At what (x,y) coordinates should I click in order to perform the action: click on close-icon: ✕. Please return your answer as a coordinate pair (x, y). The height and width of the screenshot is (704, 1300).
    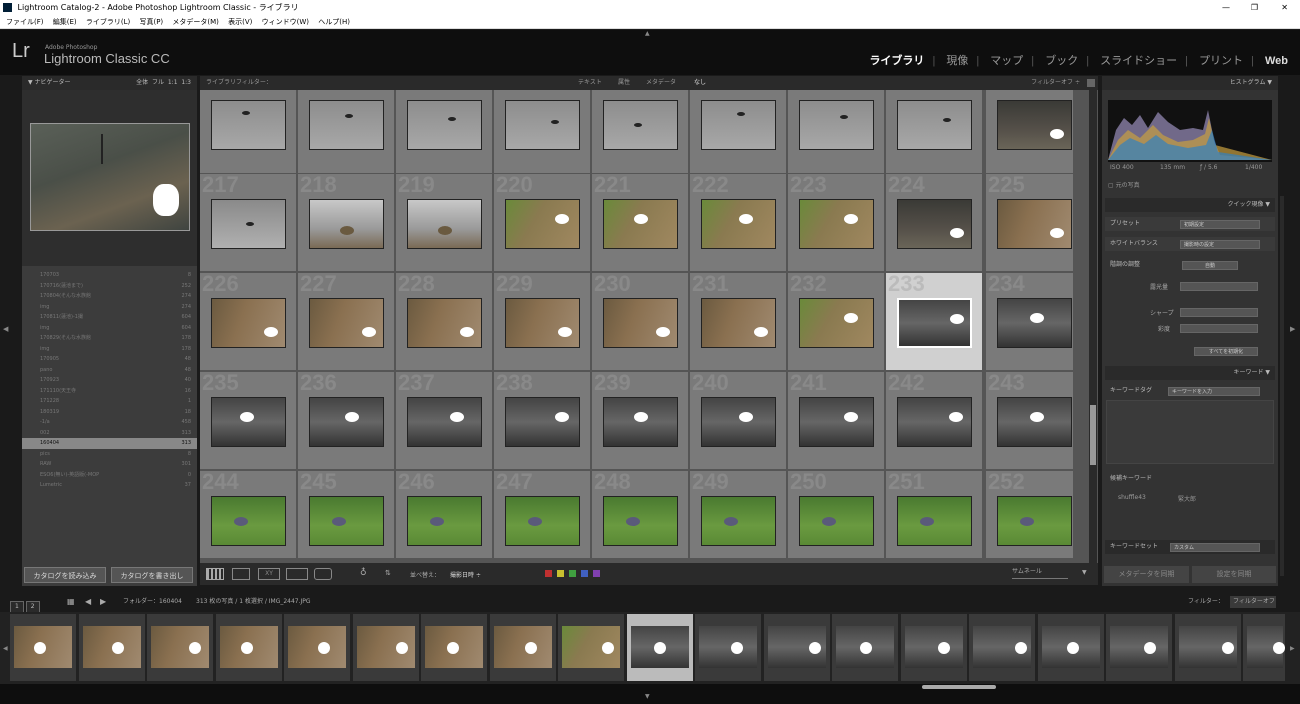
    Looking at the image, I should click on (1284, 7).